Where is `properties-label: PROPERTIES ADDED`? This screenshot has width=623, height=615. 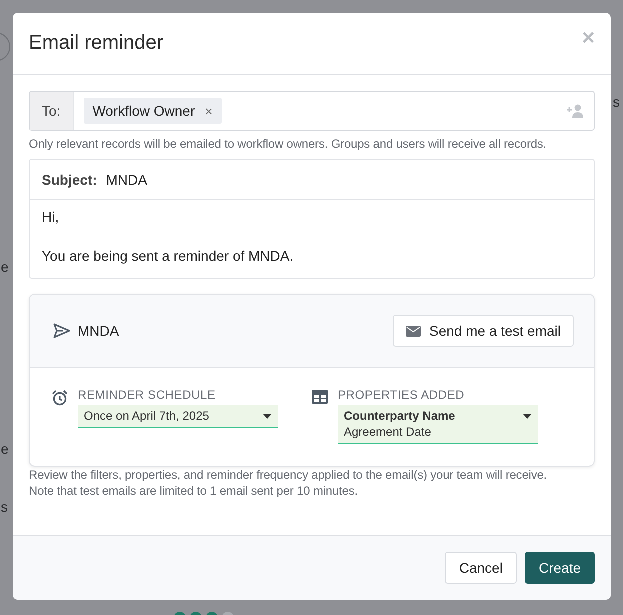 properties-label: PROPERTIES ADDED is located at coordinates (402, 395).